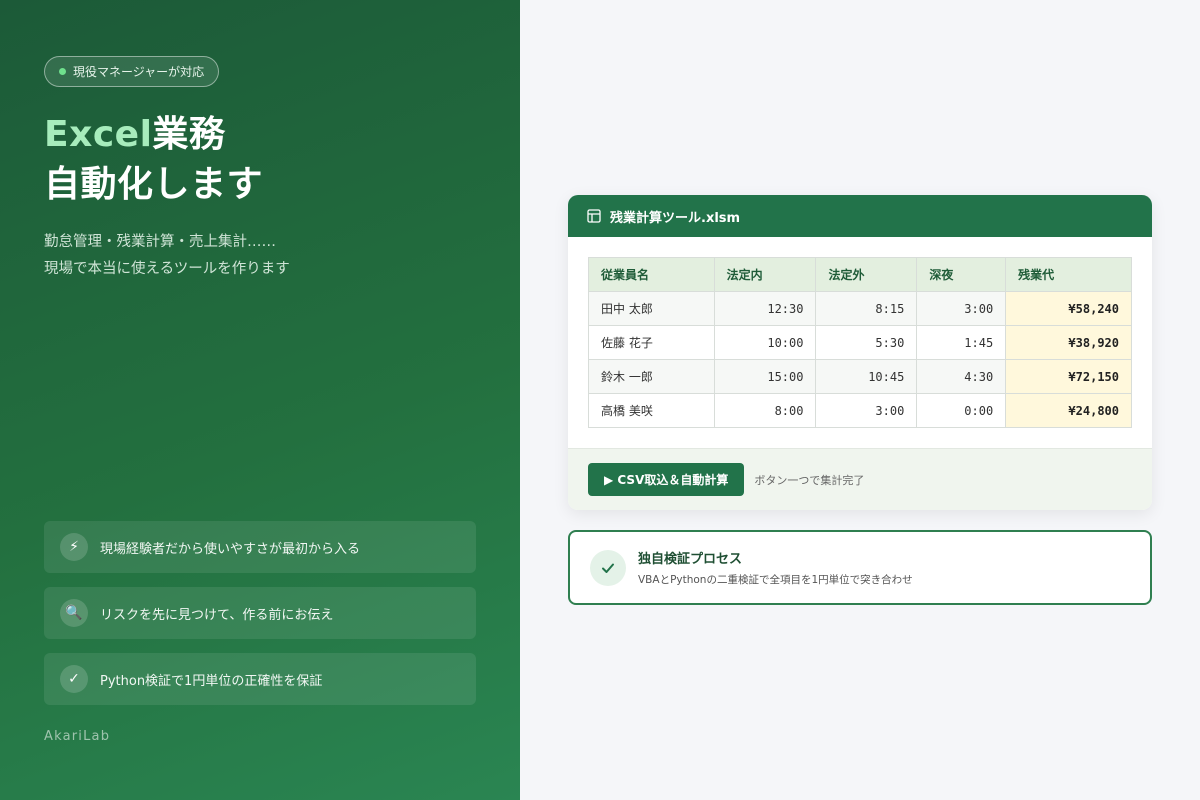 Image resolution: width=1200 pixels, height=800 pixels. Describe the element at coordinates (866, 308) in the screenshot. I see `cell-non-statutory: 8:15` at that location.